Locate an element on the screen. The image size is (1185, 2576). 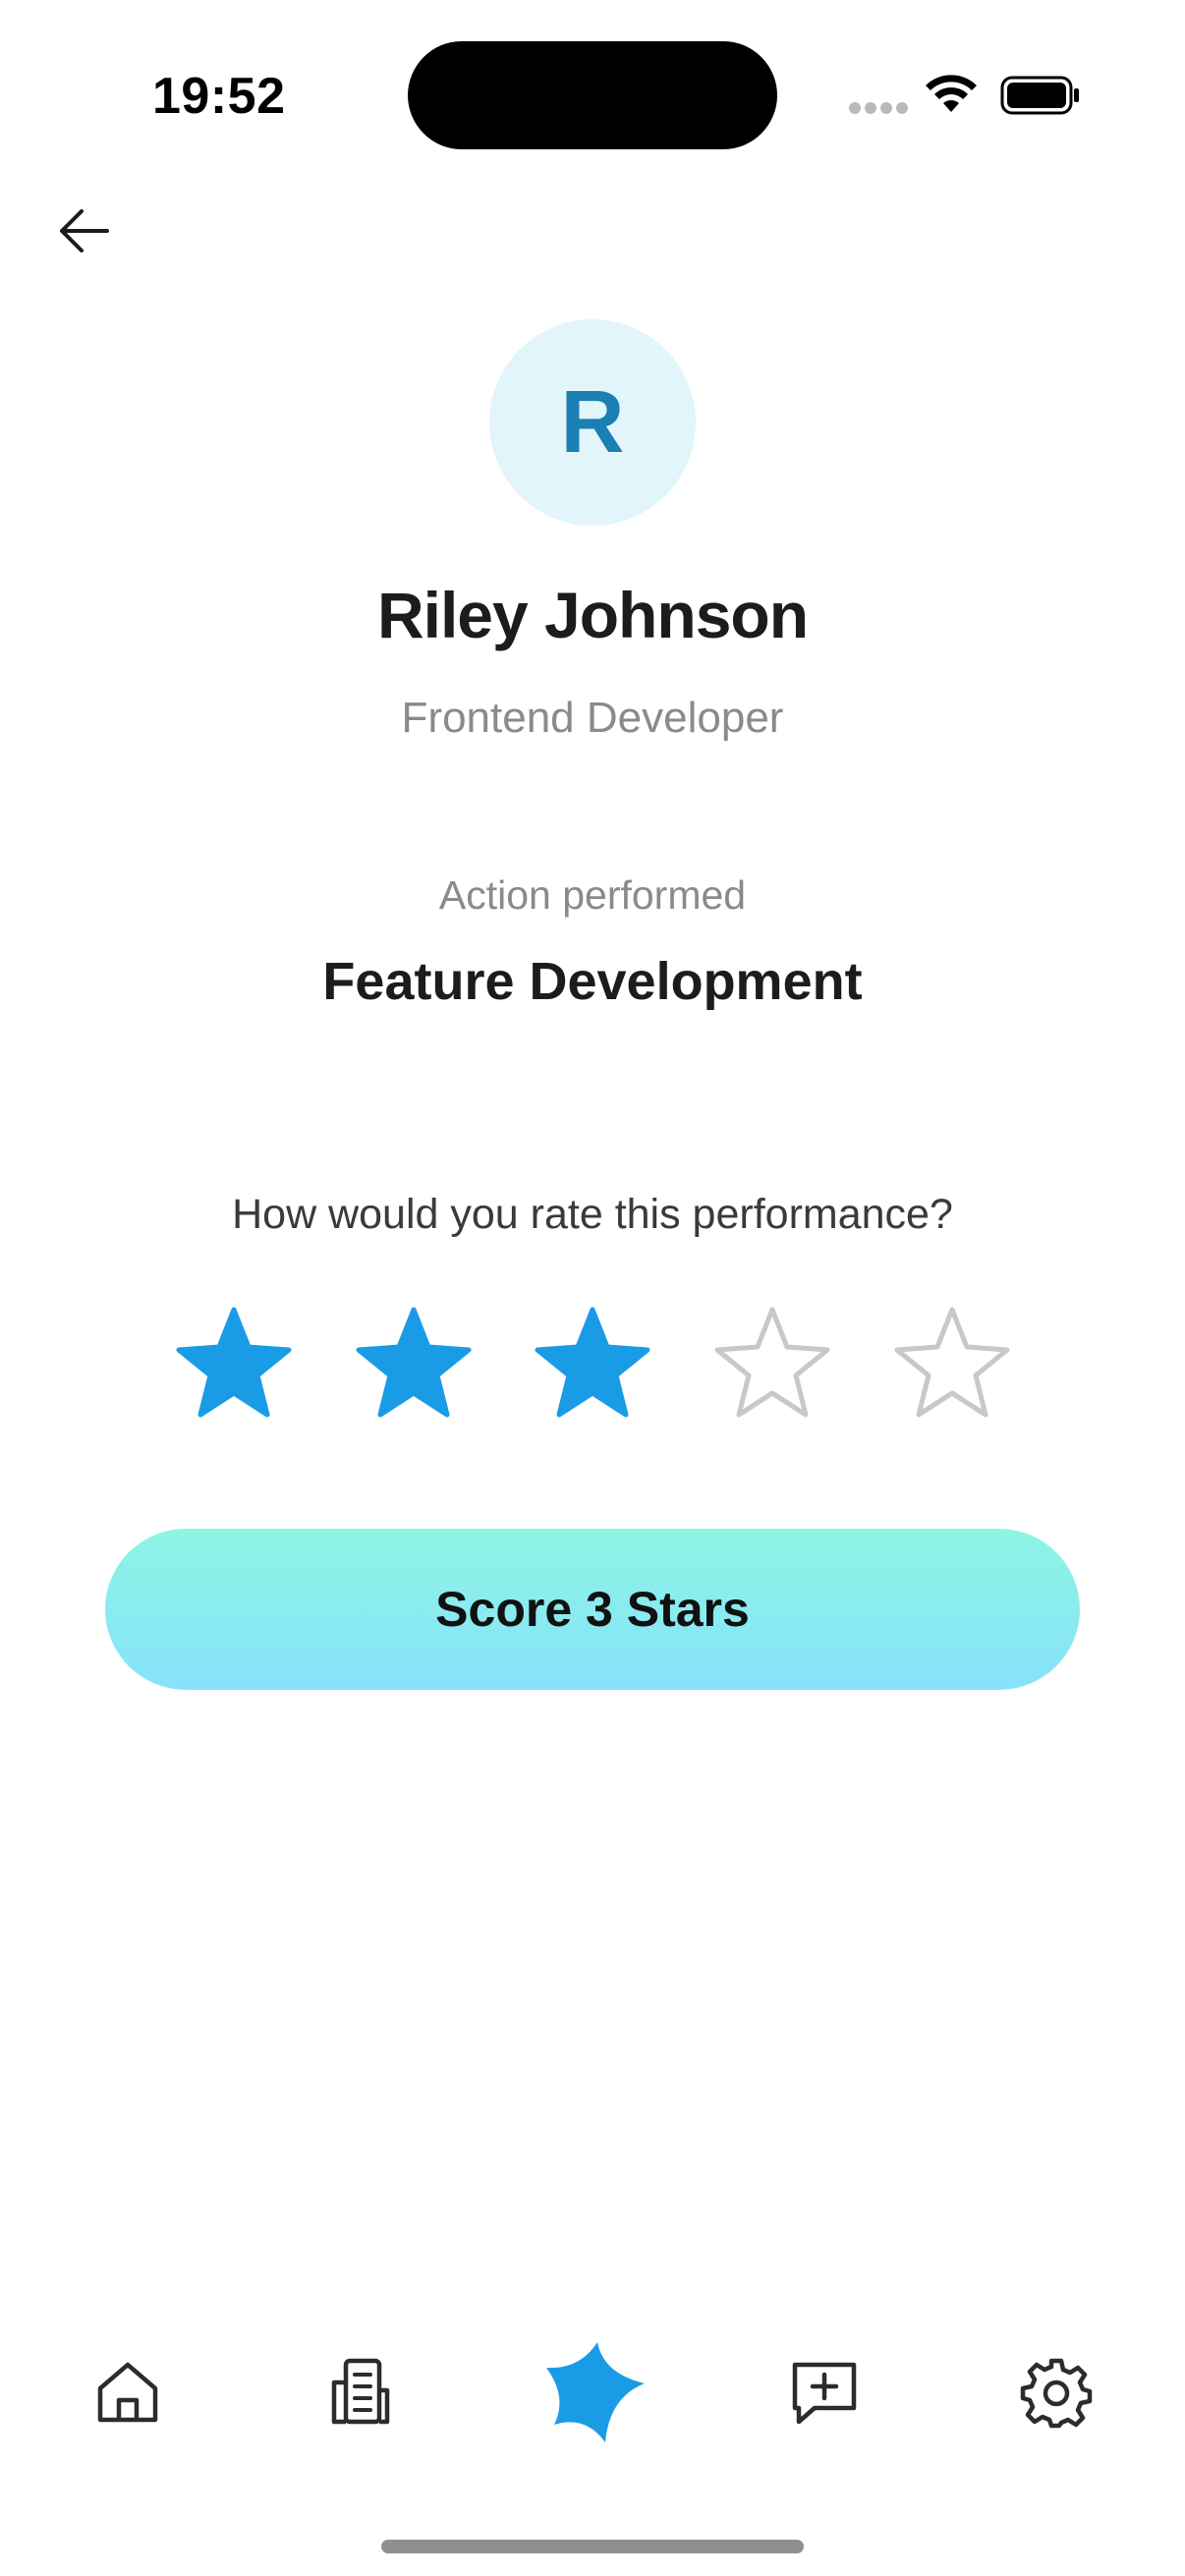
sparkle-star-icon is located at coordinates (596, 2392).